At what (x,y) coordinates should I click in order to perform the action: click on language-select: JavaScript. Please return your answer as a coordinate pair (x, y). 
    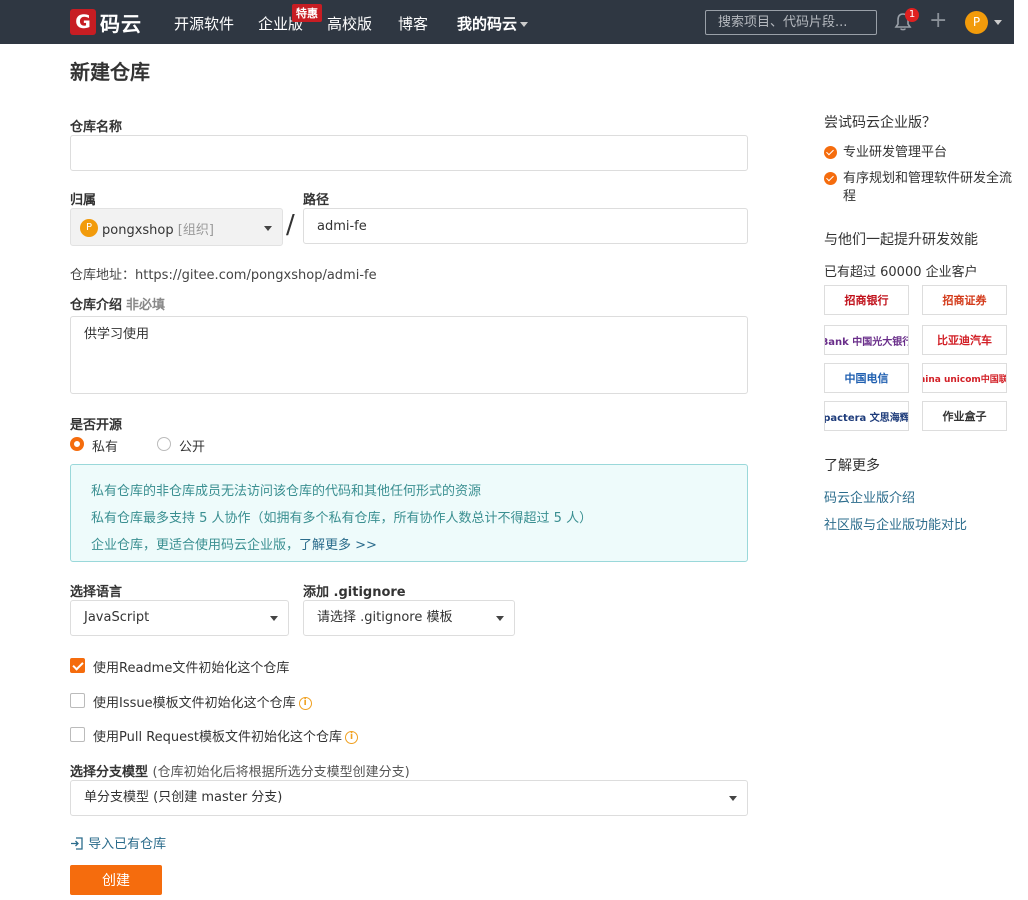
    Looking at the image, I should click on (179, 618).